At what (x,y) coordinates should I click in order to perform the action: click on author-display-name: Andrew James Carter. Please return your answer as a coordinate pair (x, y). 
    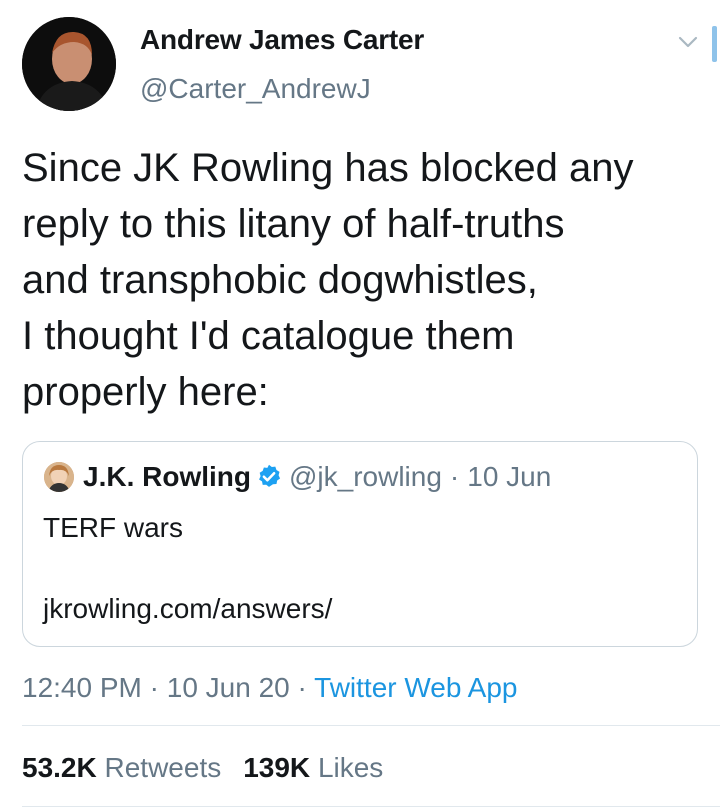
    Looking at the image, I should click on (282, 40).